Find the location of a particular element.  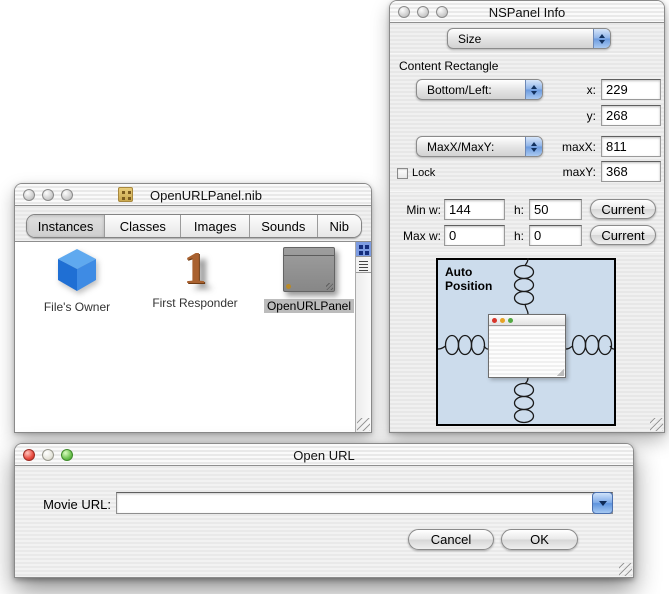

lock-checkbox: Lock is located at coordinates (416, 173).